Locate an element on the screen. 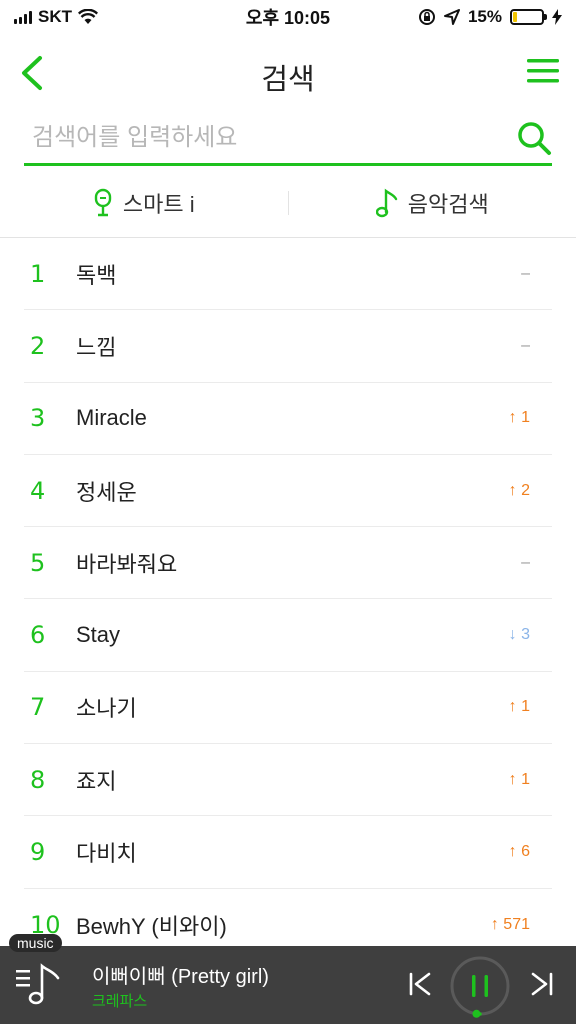 Image resolution: width=576 pixels, height=1024 pixels. rank-change: ↑ 2 is located at coordinates (517, 491).